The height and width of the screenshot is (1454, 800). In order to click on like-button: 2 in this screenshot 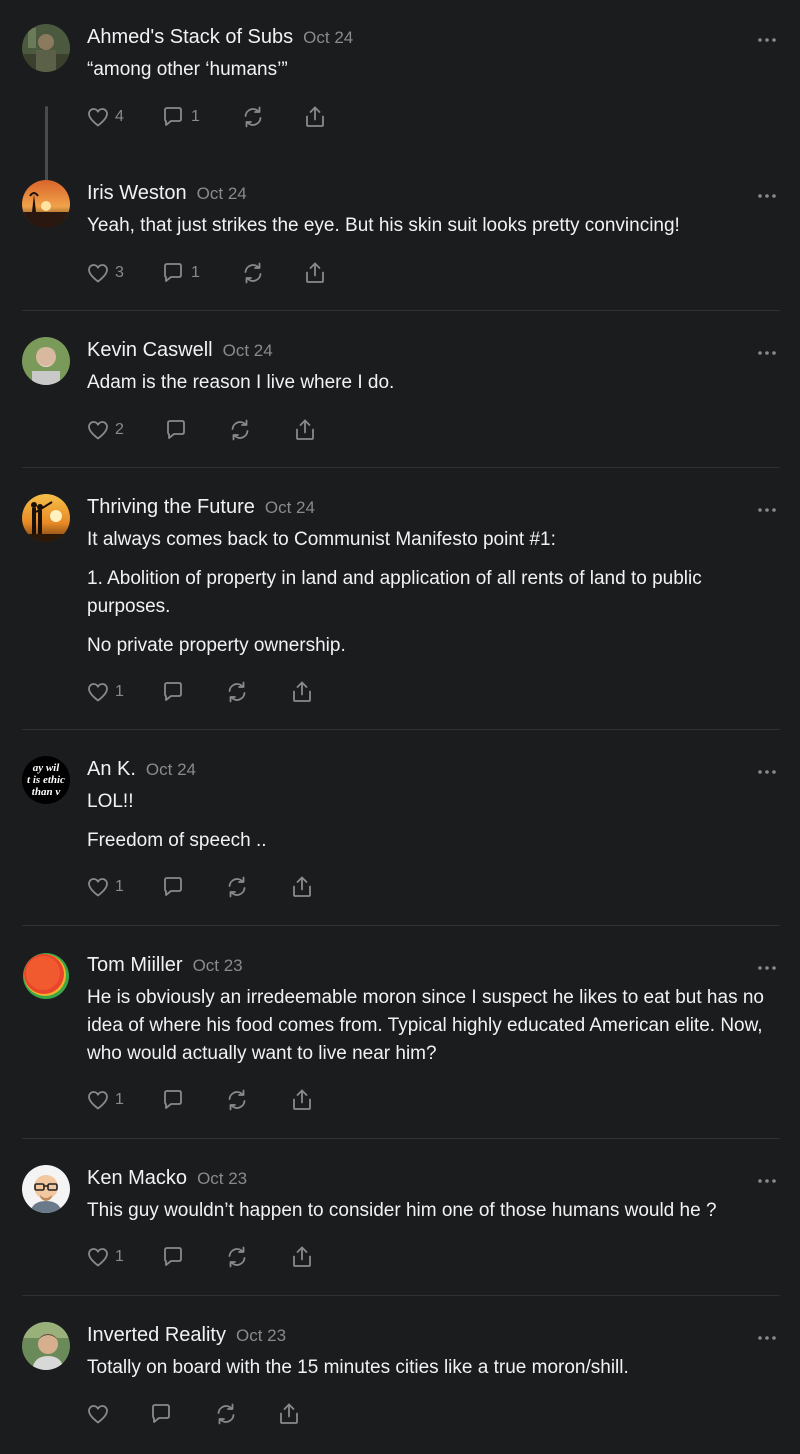, I will do `click(105, 430)`.